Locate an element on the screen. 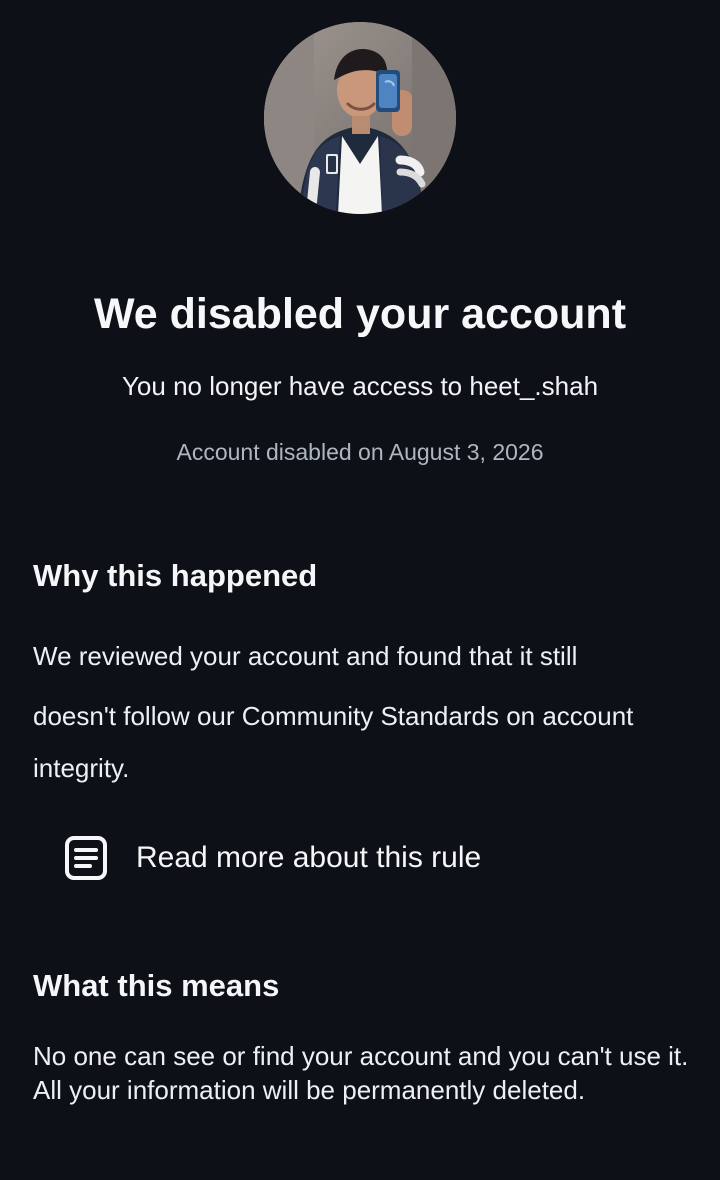  profile-avatar is located at coordinates (360, 118).